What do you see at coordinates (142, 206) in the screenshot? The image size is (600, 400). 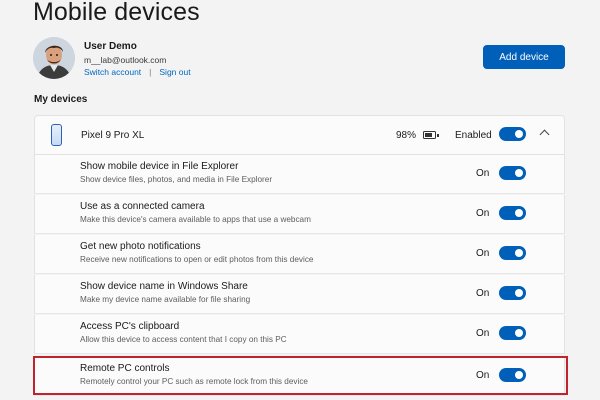 I see `setting-title: Use as a connected camera` at bounding box center [142, 206].